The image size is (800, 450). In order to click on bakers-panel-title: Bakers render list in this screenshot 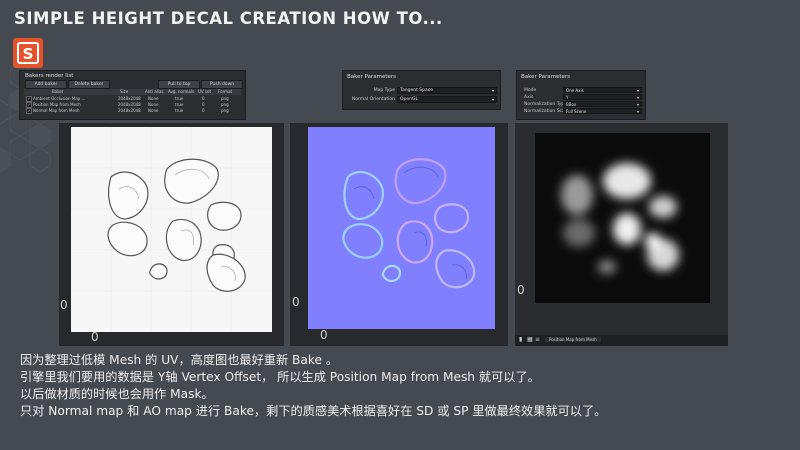, I will do `click(49, 76)`.